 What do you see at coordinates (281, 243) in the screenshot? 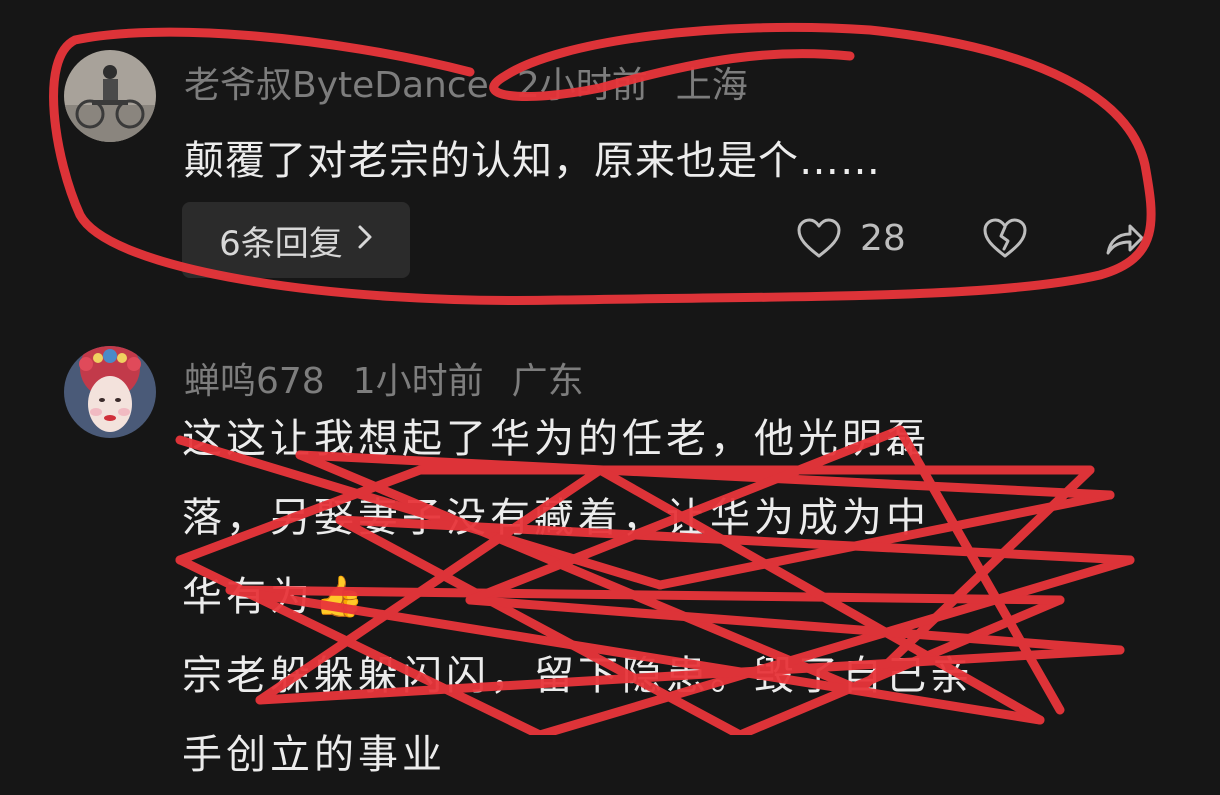
I see `replies-label: 6条回复` at bounding box center [281, 243].